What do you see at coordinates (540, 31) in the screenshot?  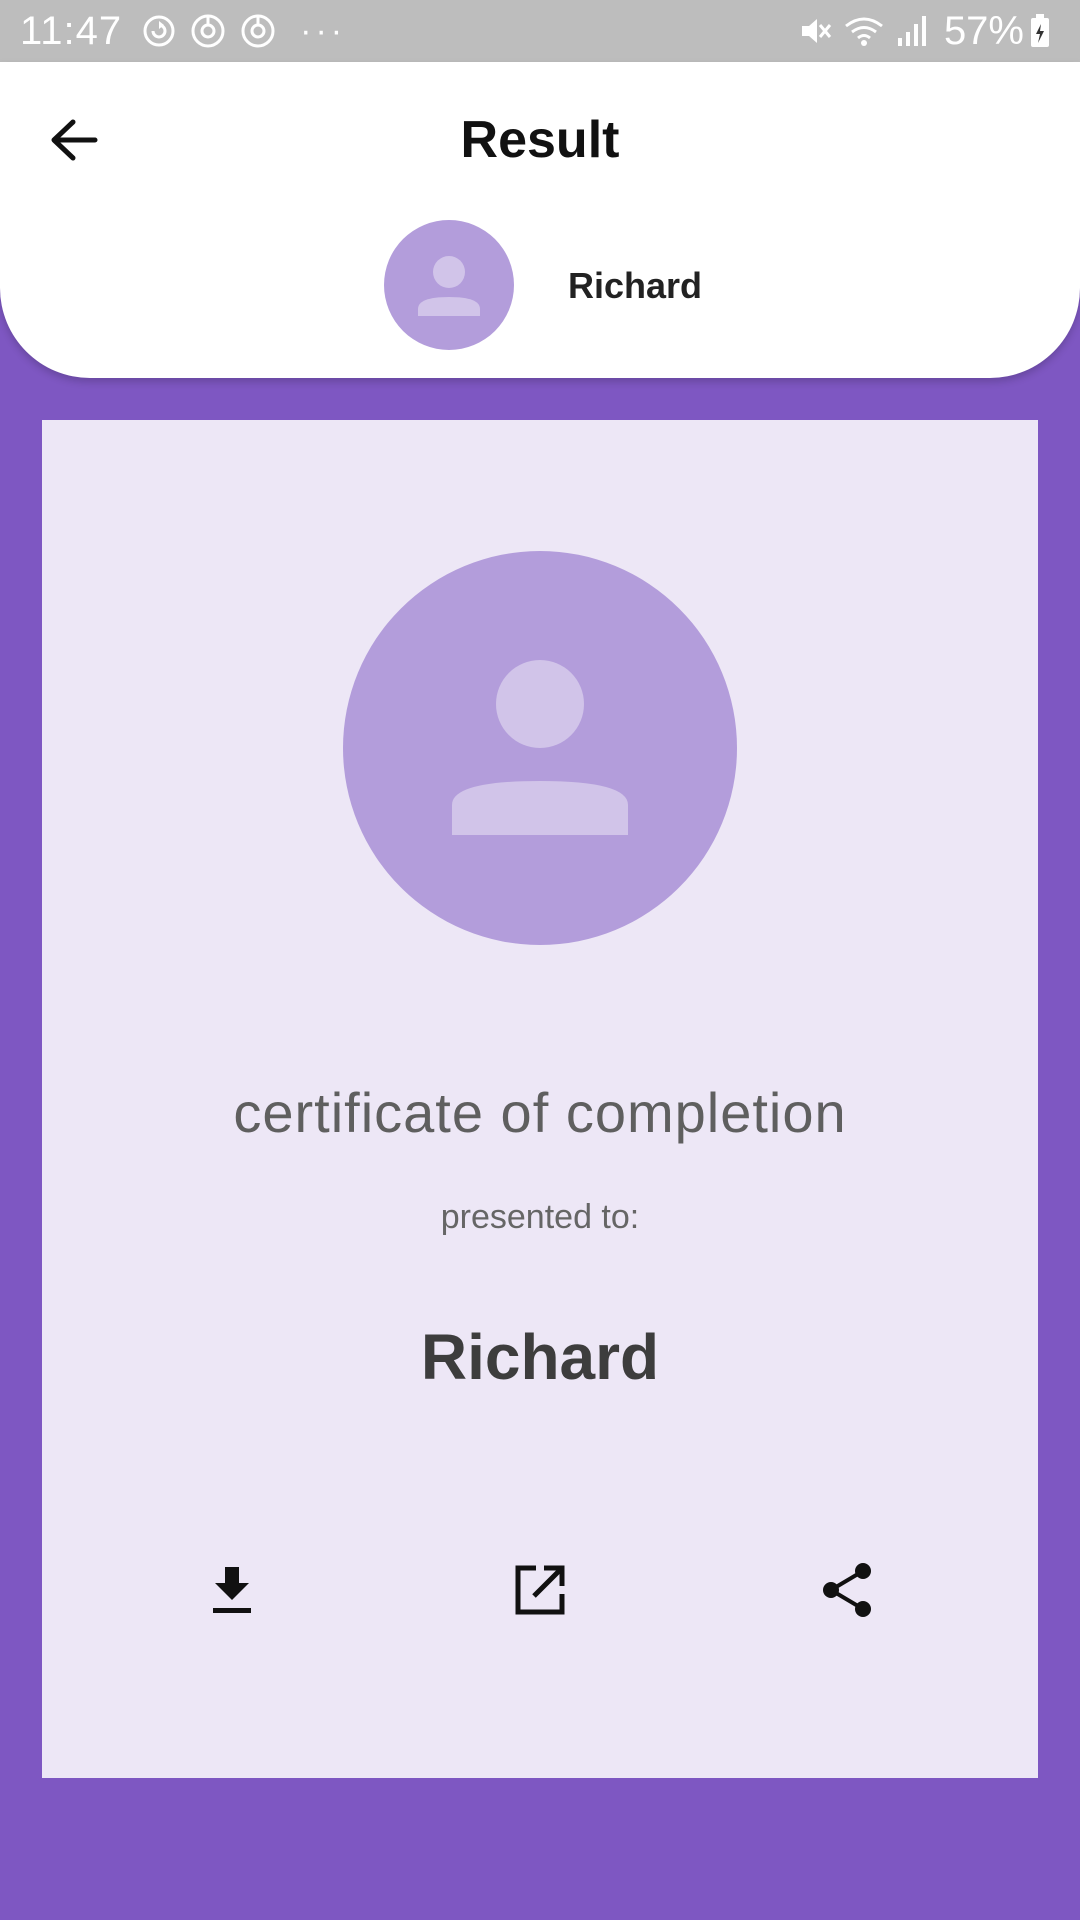 I see `status-bar: 11:47 ··· 57%` at bounding box center [540, 31].